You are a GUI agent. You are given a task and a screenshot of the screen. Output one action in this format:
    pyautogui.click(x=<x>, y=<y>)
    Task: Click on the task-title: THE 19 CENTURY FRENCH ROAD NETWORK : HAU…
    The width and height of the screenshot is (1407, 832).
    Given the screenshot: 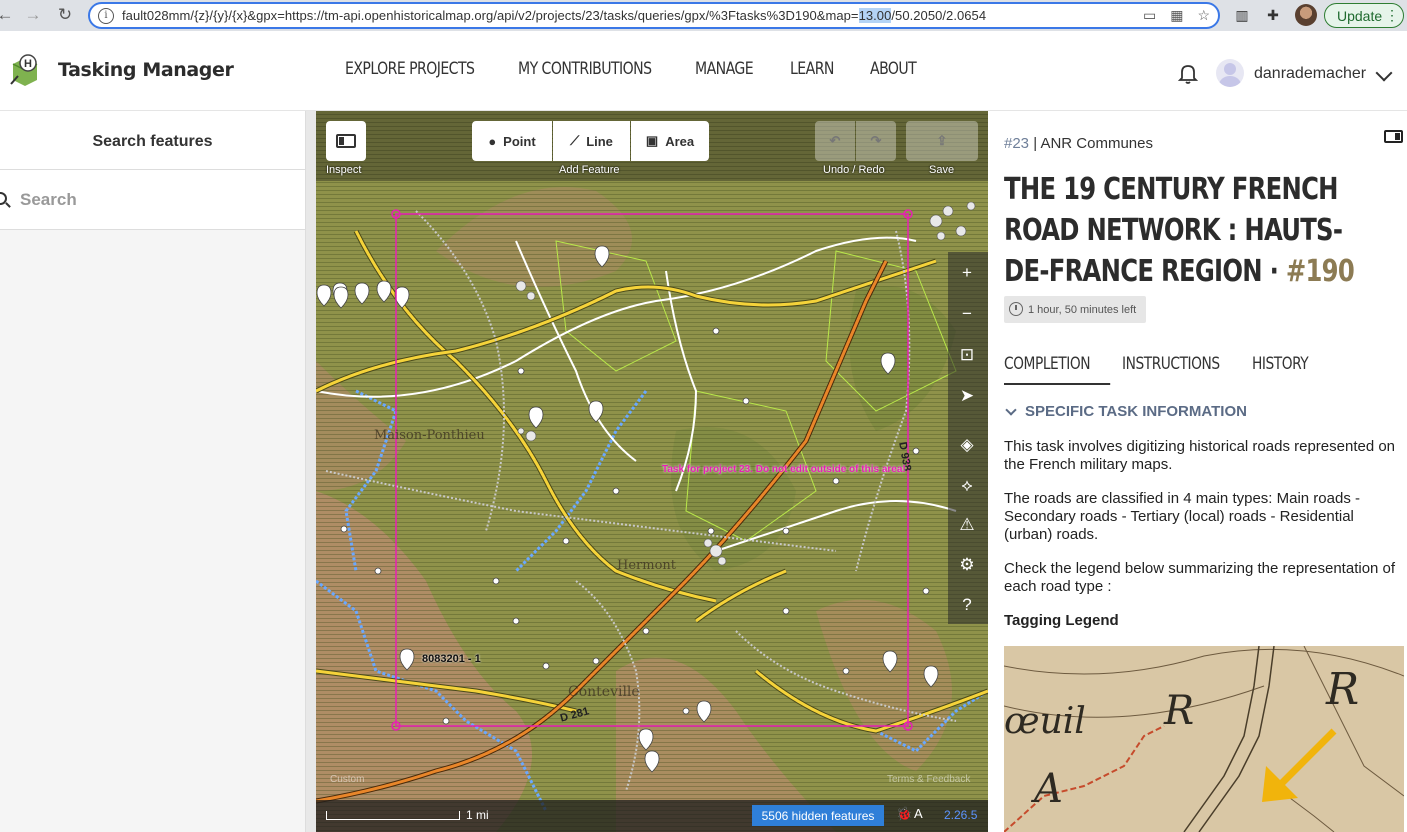 What is the action you would take?
    pyautogui.click(x=1182, y=230)
    